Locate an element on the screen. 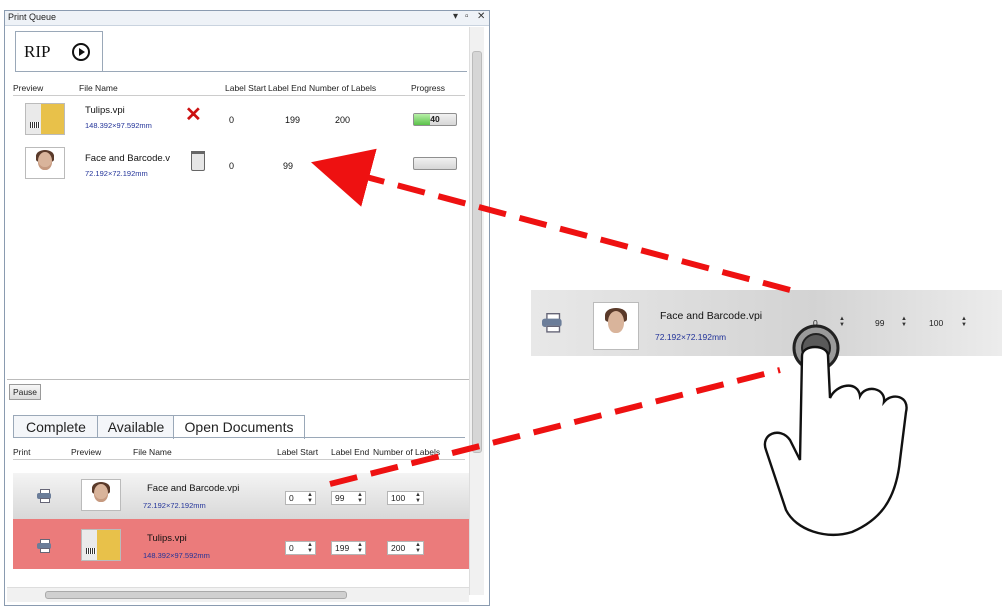 The height and width of the screenshot is (608, 1002). arrow-to-queue is located at coordinates (551, 220).